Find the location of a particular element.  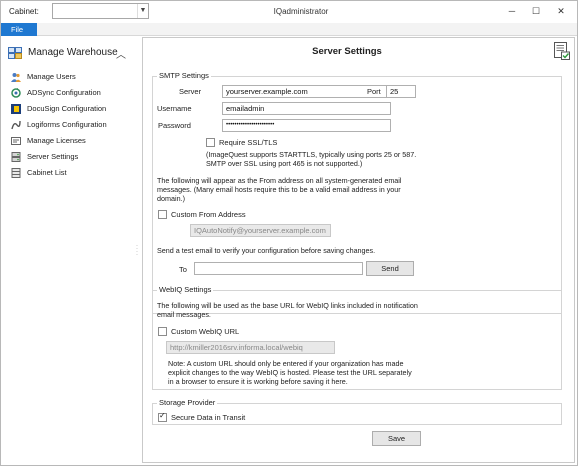

custom-from-checkbox is located at coordinates (162, 214).